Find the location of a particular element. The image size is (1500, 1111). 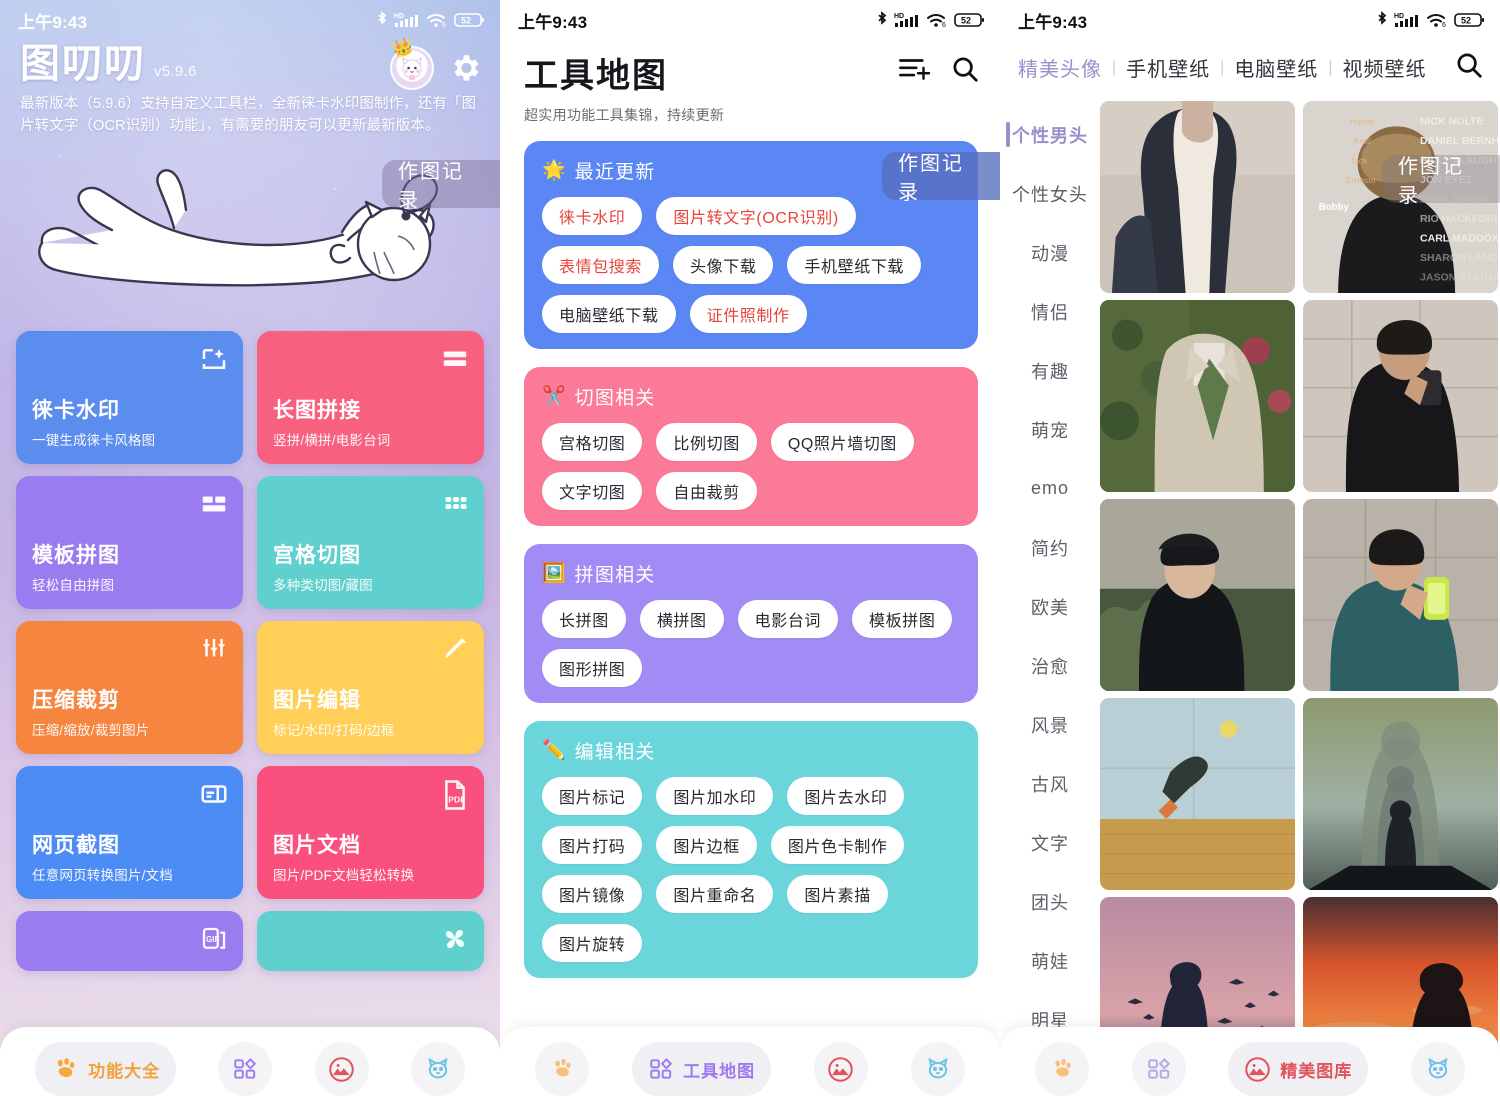

chip-tool: 图片边框 is located at coordinates (706, 845).